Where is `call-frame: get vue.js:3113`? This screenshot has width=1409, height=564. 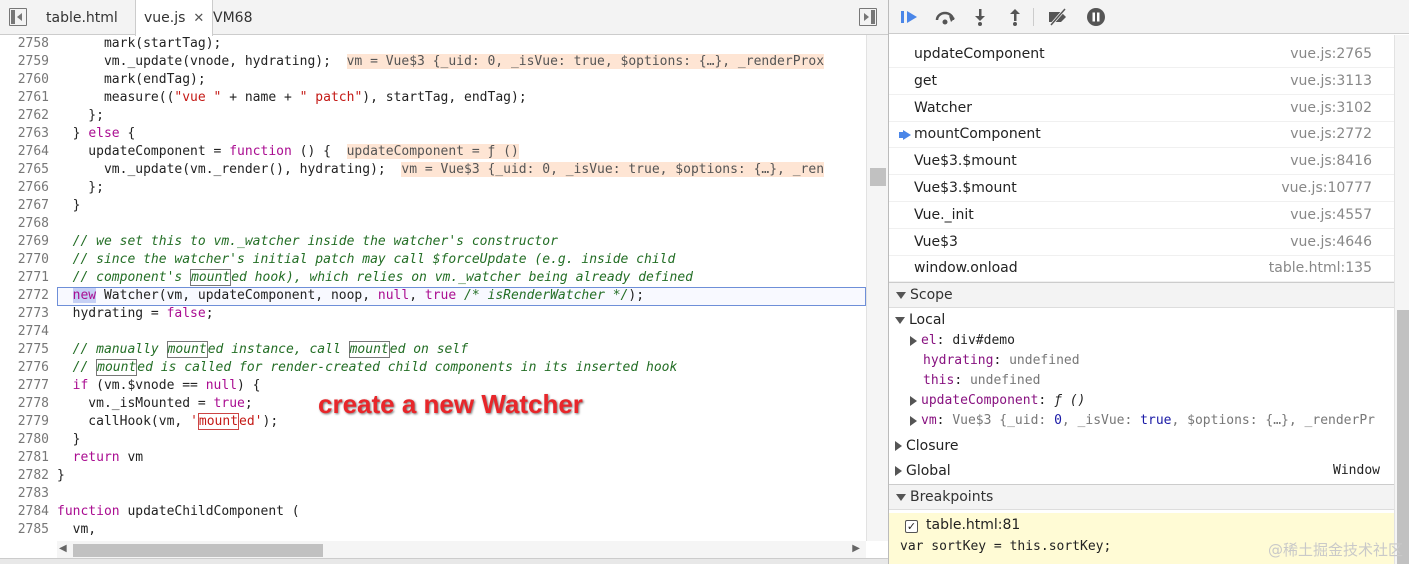 call-frame: get vue.js:3113 is located at coordinates (1141, 81).